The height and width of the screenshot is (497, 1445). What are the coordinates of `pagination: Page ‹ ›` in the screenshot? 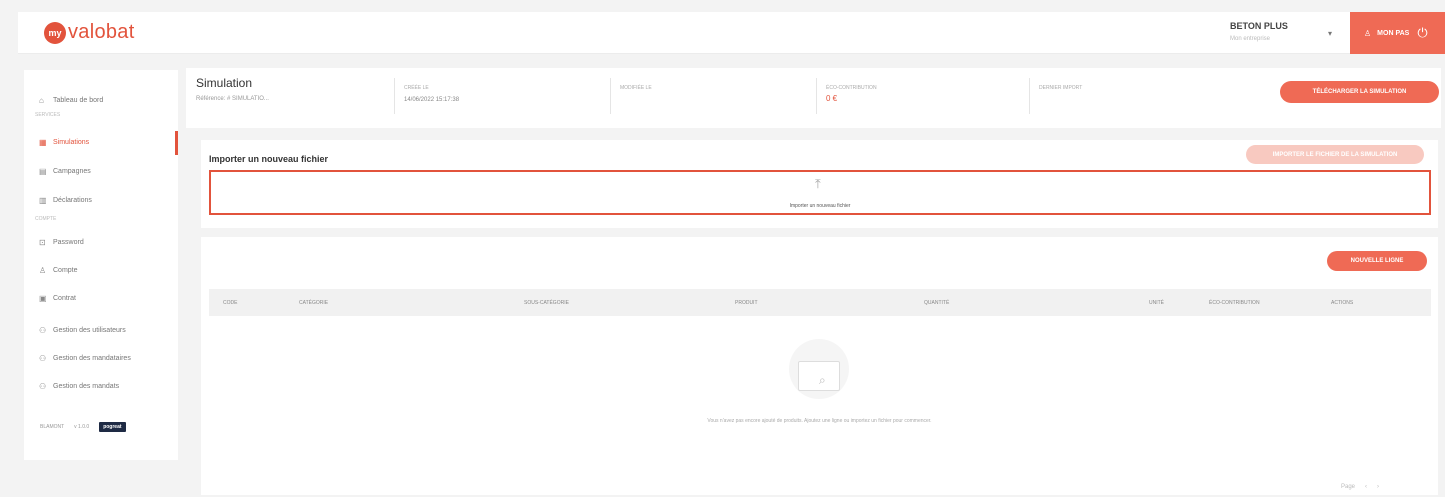 It's located at (1355, 487).